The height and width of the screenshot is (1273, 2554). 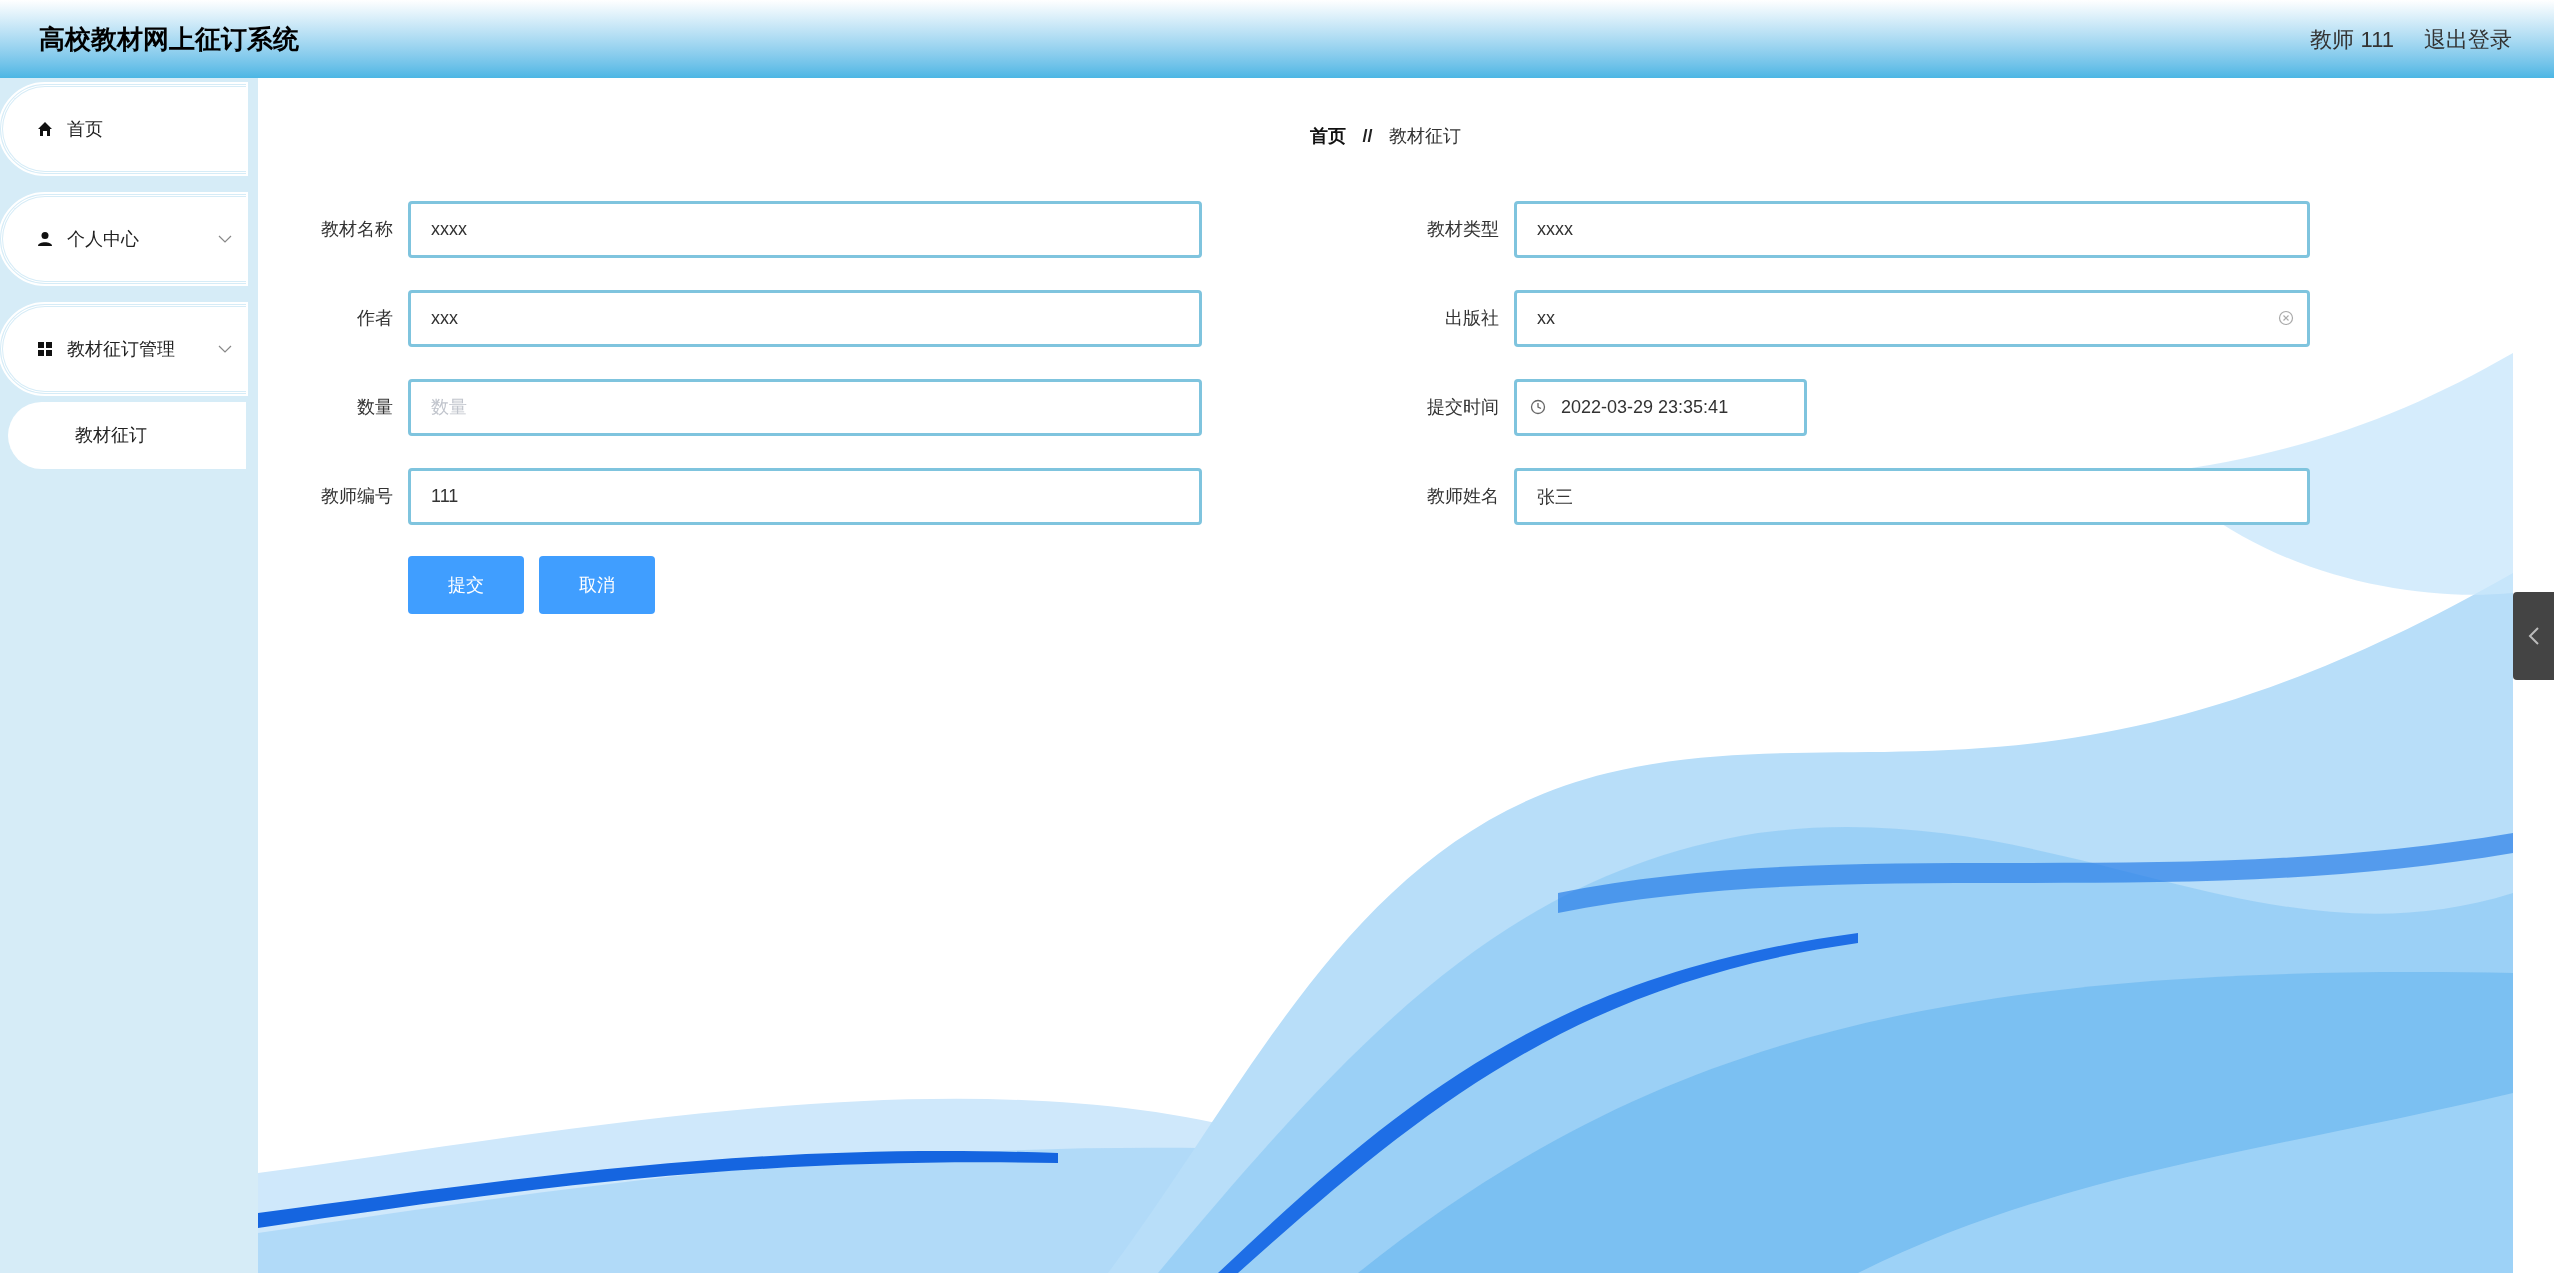 What do you see at coordinates (123, 349) in the screenshot?
I see `sidebar-item: 教材征订管理` at bounding box center [123, 349].